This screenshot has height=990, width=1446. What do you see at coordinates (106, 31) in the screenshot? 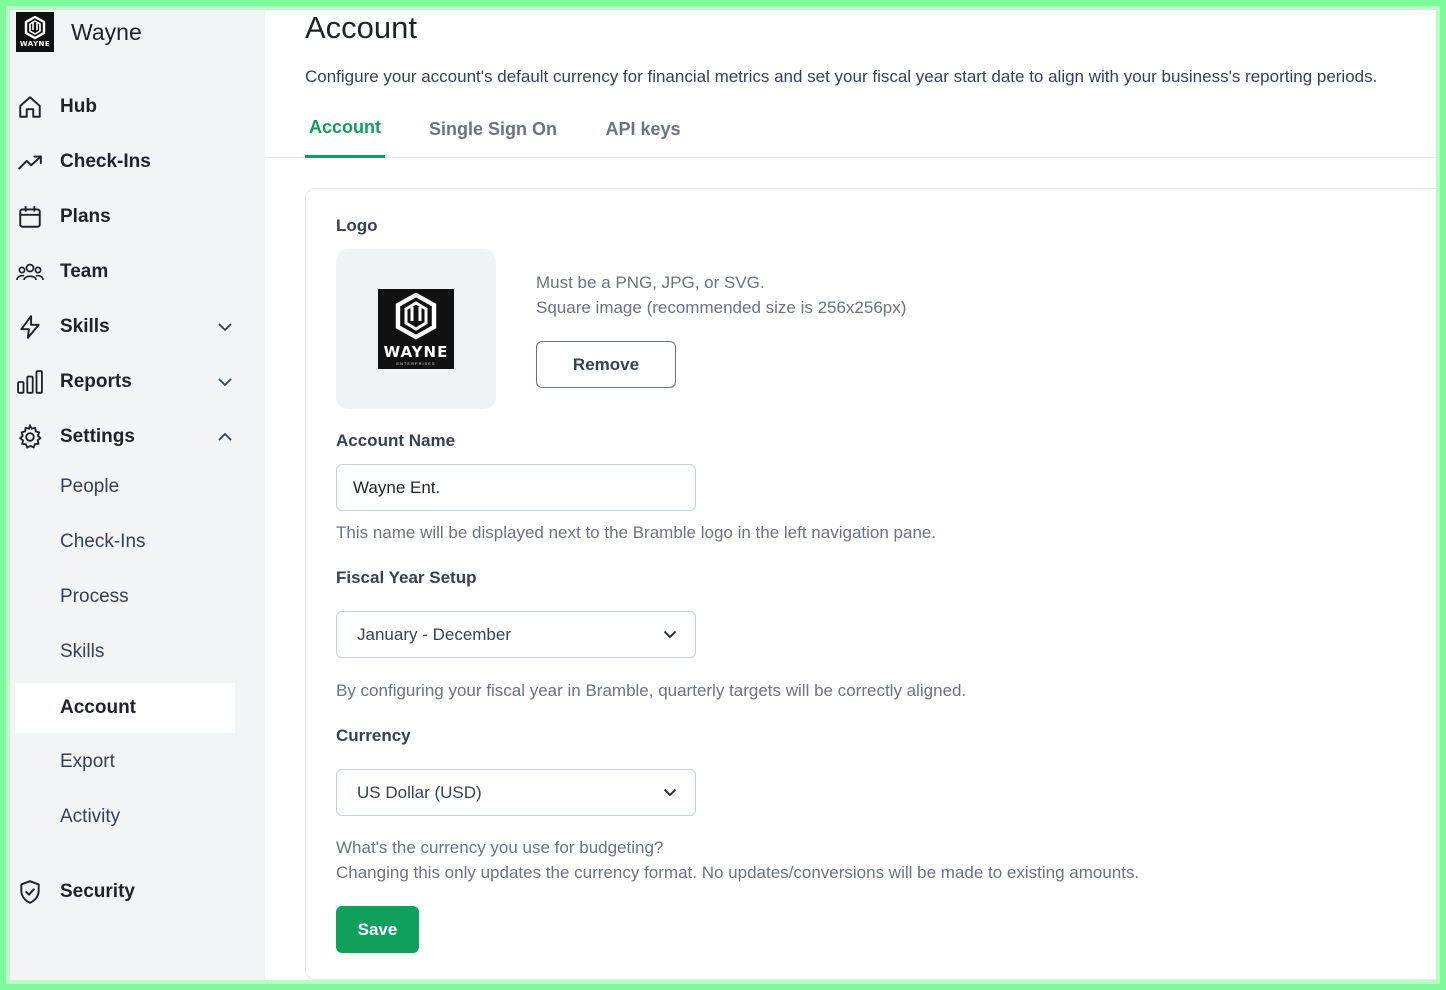
I see `brand-name: Wayne` at bounding box center [106, 31].